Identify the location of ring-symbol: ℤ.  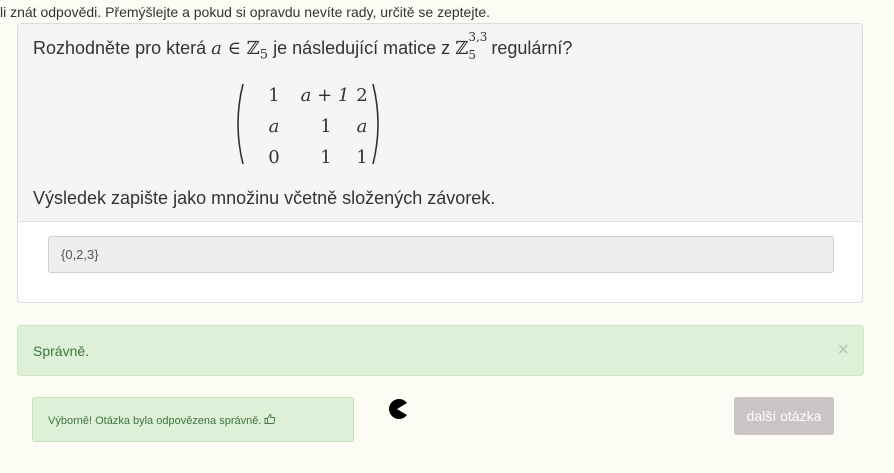
(253, 48).